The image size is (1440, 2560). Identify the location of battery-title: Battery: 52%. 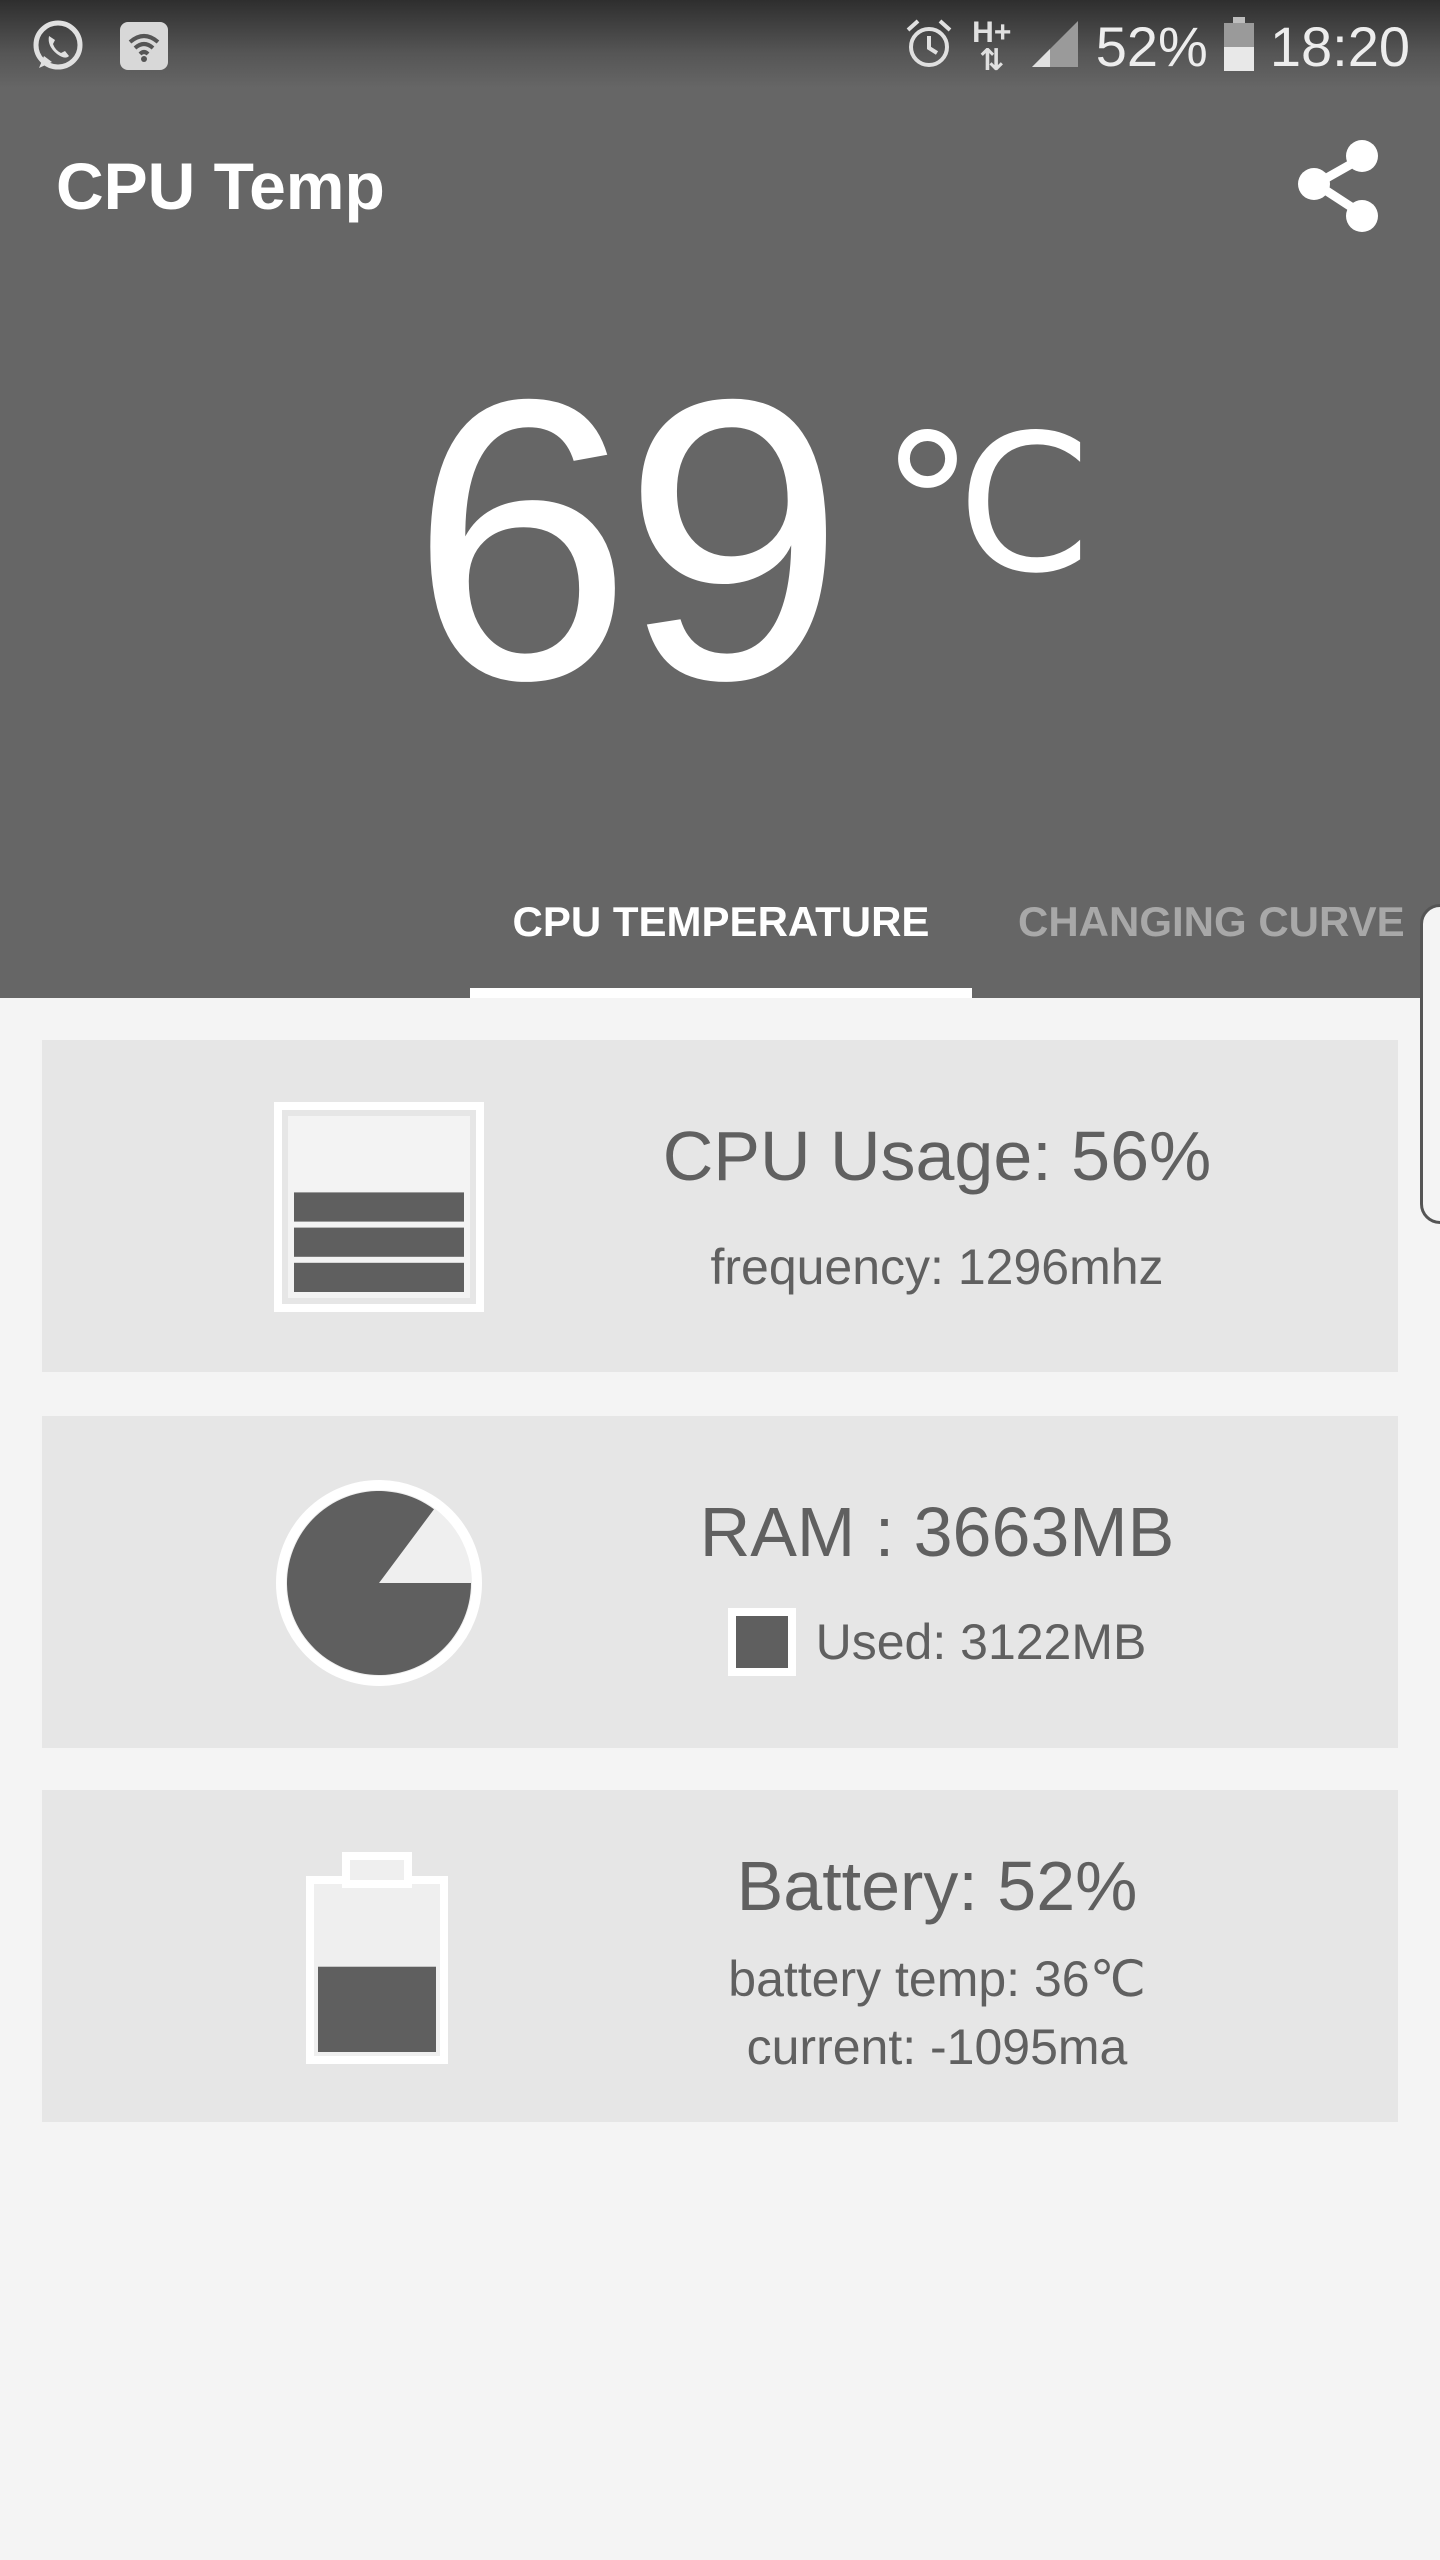
(937, 1886).